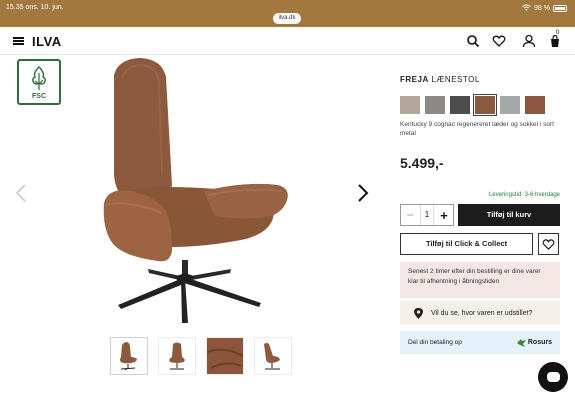 Image resolution: width=575 pixels, height=400 pixels. I want to click on click-collect-button: Tilføj til Click & Collect, so click(466, 244).